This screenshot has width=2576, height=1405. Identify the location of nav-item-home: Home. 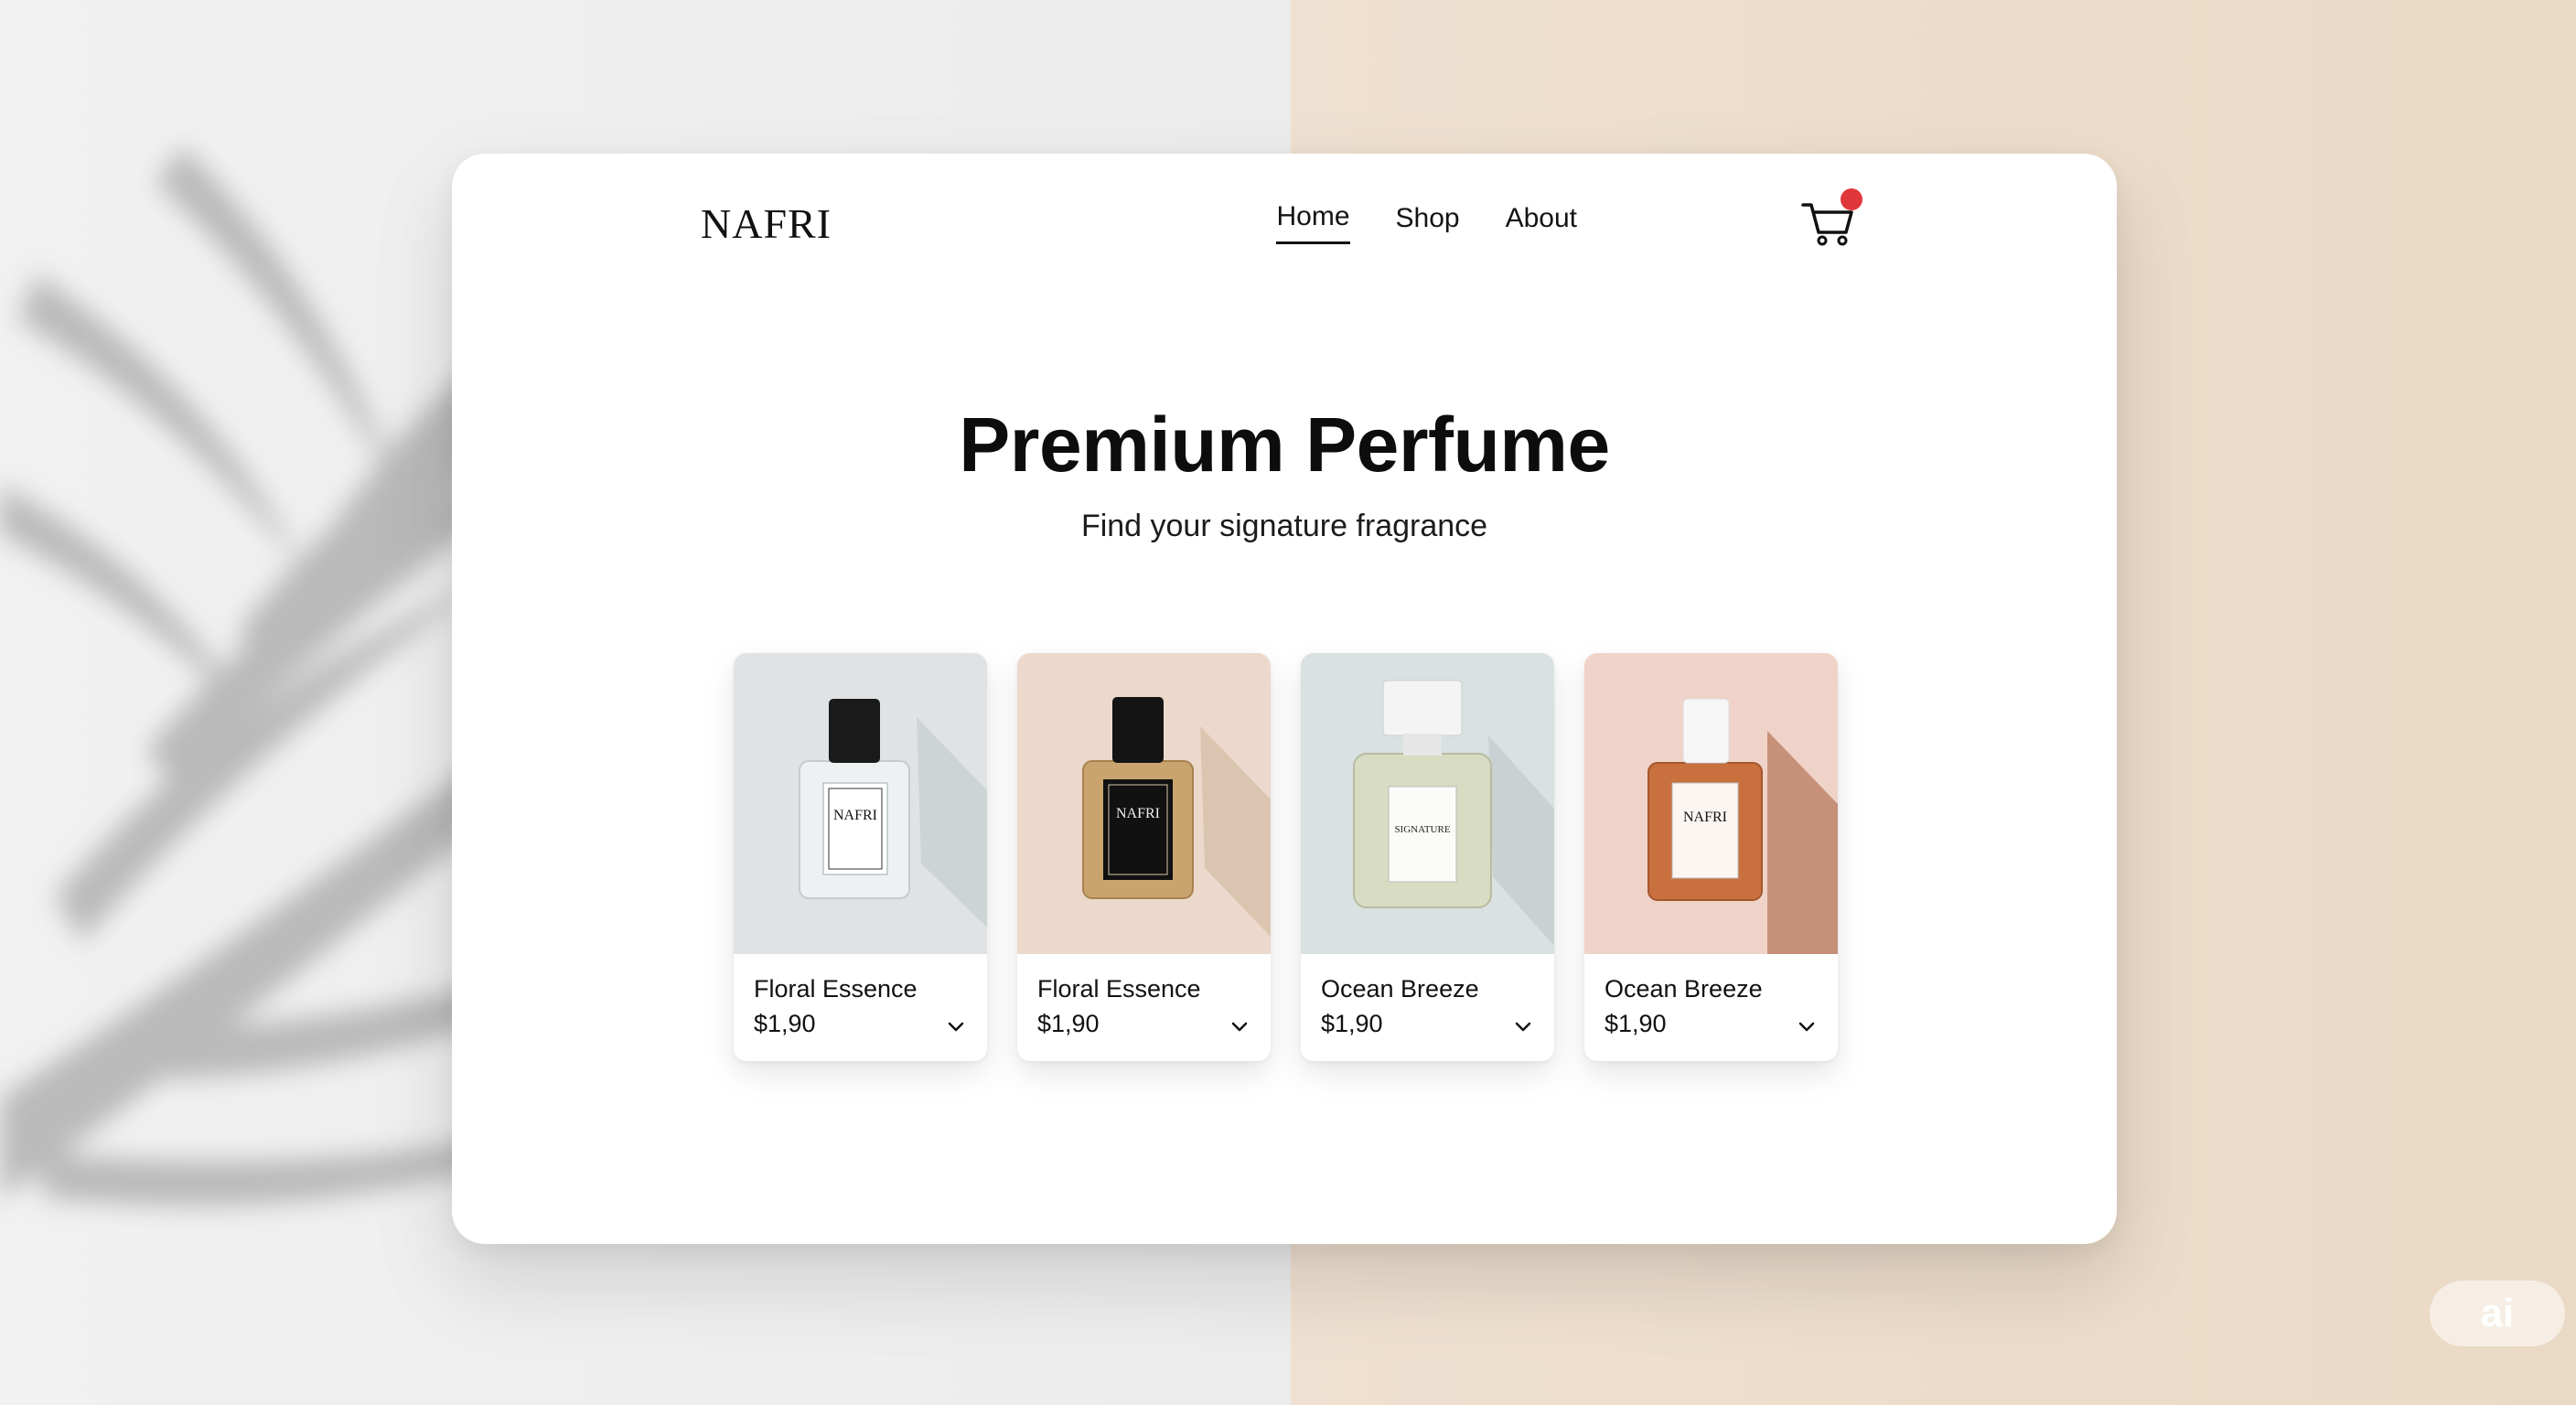
(1313, 222).